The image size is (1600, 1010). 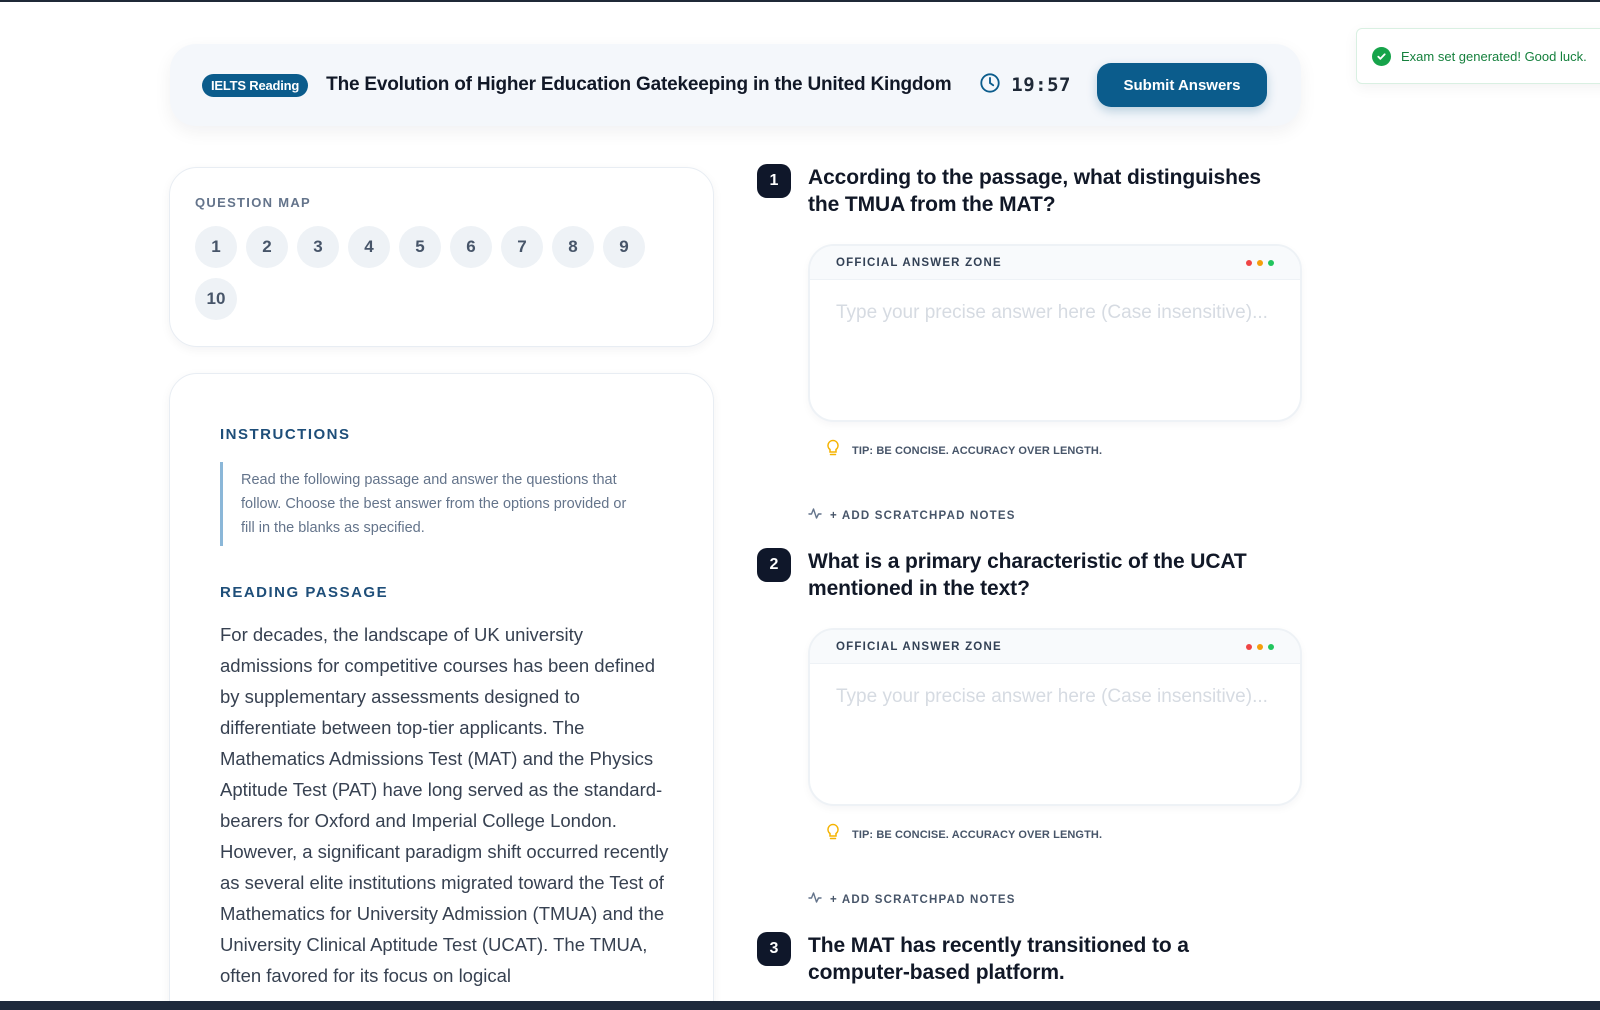 I want to click on question-map-item-10: 10, so click(x=216, y=299).